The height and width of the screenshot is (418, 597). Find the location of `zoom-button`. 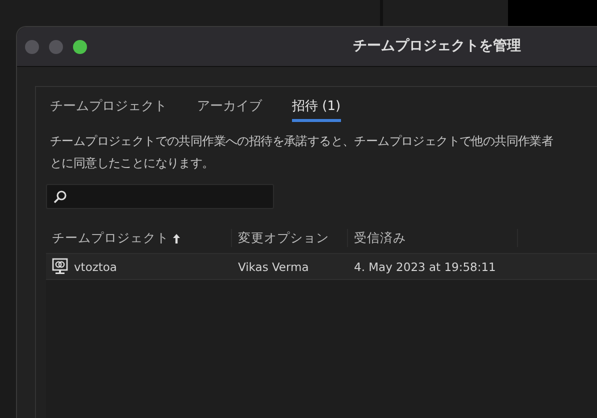

zoom-button is located at coordinates (80, 47).